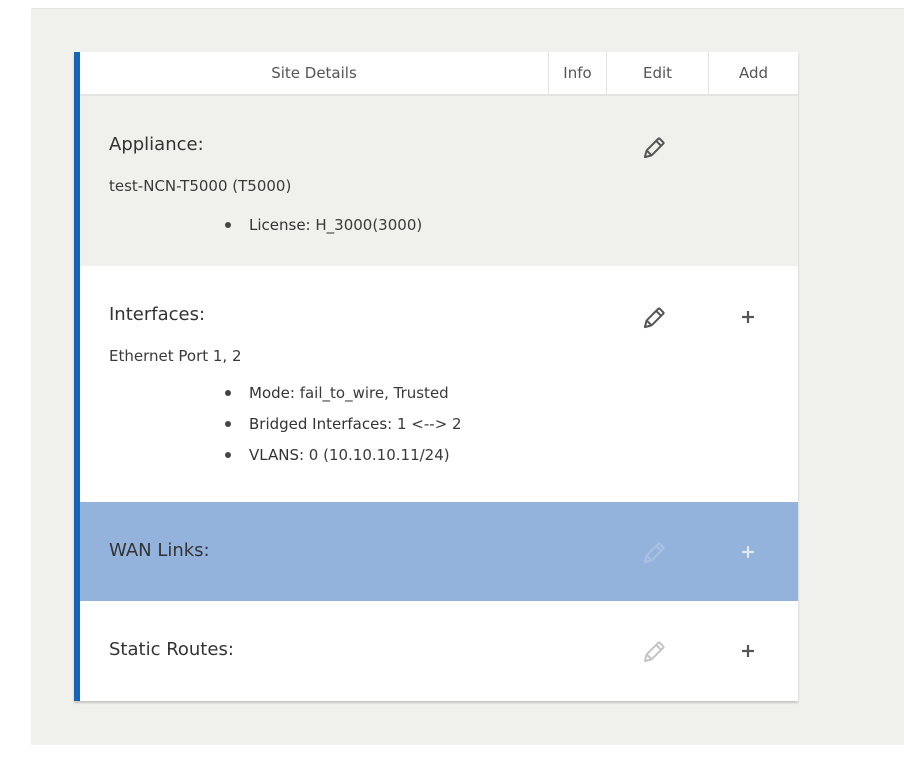 The image size is (904, 769). I want to click on header-edit: Edit, so click(657, 73).